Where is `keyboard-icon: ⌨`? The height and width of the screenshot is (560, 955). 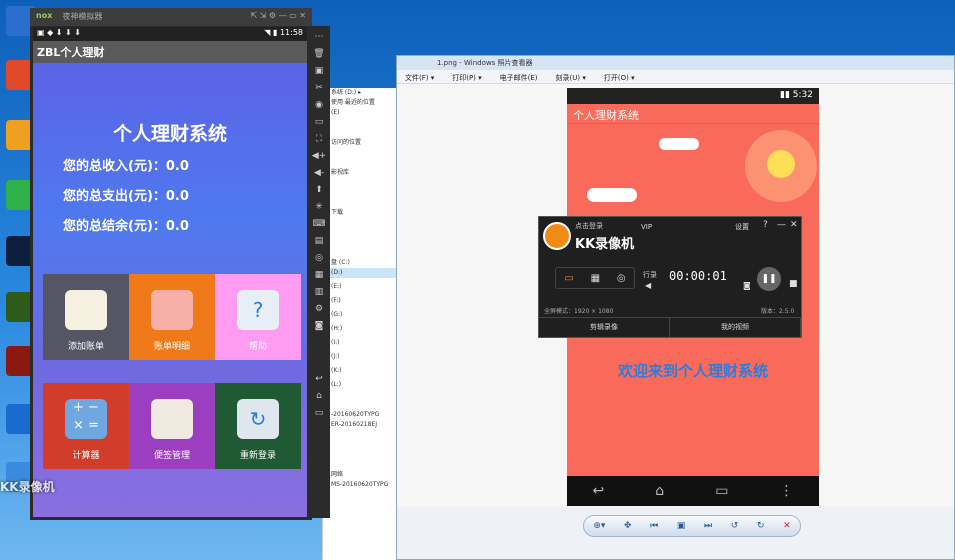
keyboard-icon: ⌨ is located at coordinates (319, 224).